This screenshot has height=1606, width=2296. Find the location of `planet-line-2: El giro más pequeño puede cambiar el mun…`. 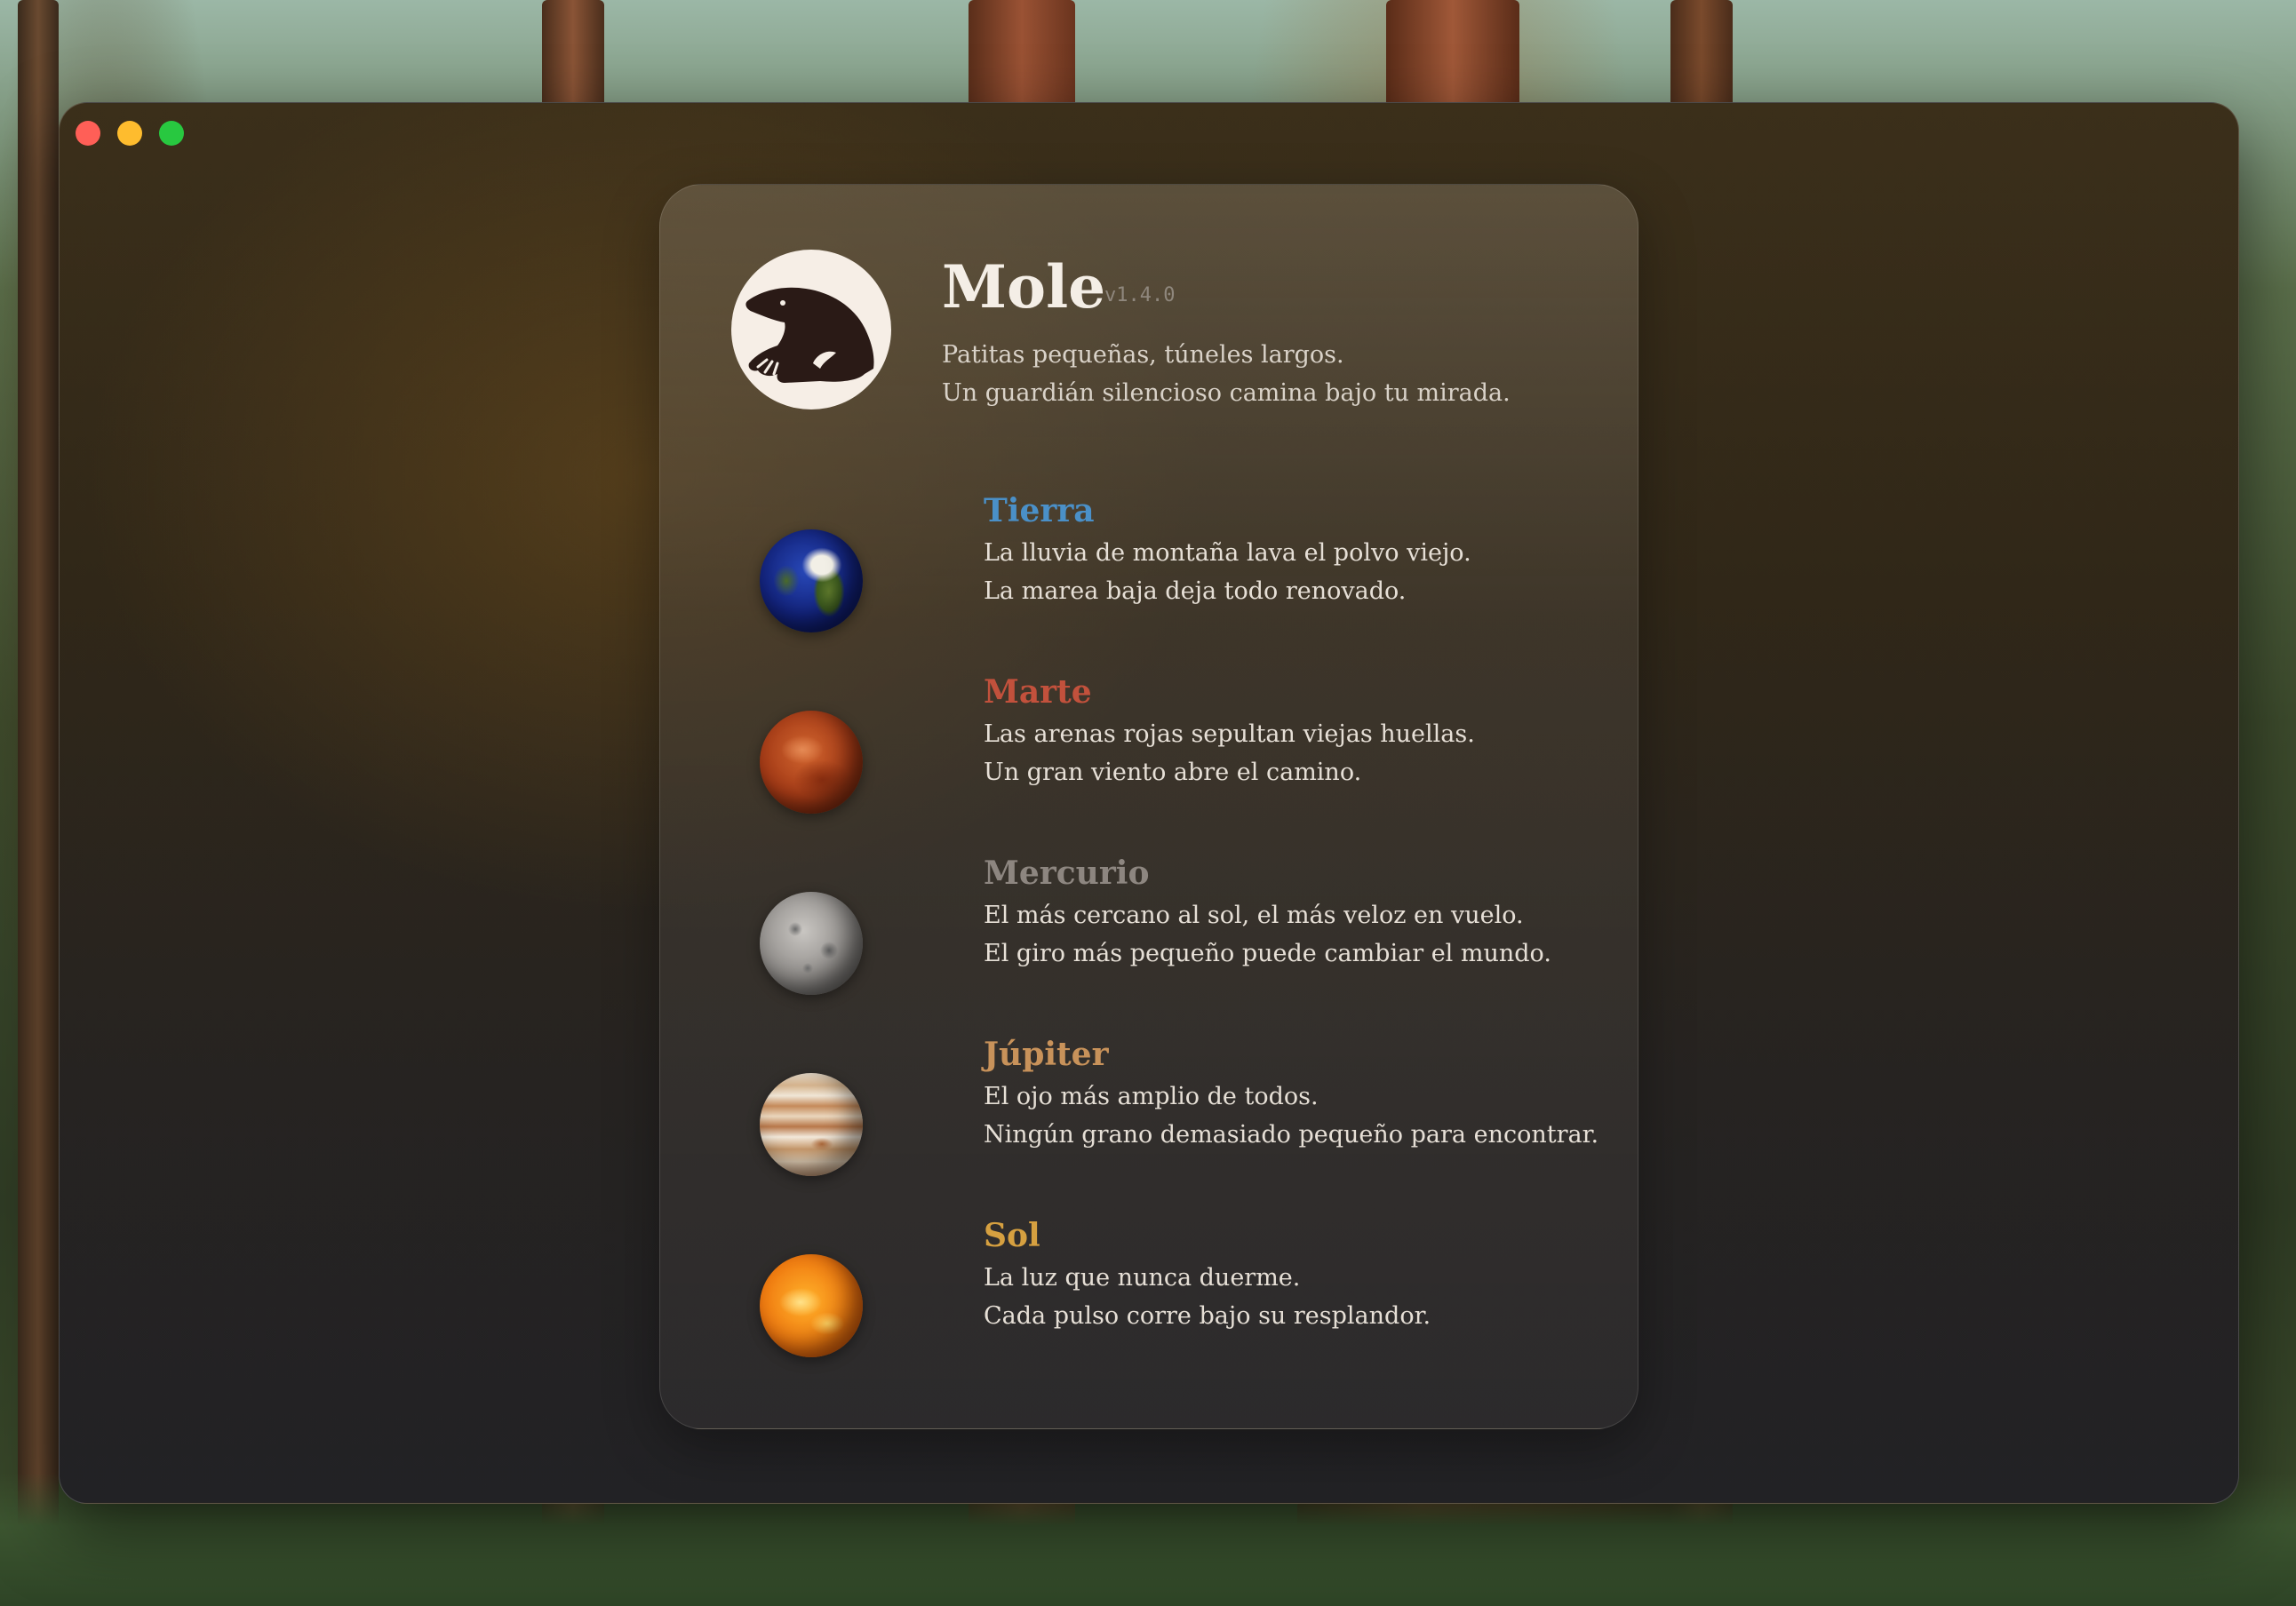

planet-line-2: El giro más pequeño puede cambiar el mun… is located at coordinates (1268, 953).